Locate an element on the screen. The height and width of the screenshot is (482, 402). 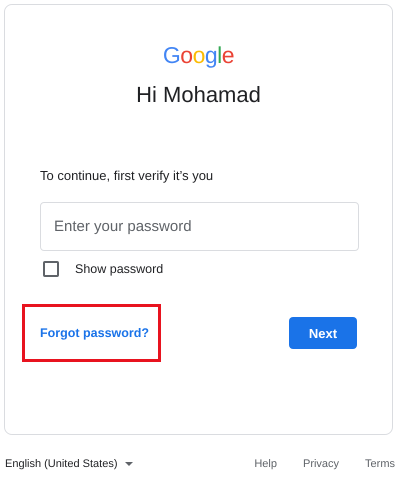
next-button: Next is located at coordinates (323, 333).